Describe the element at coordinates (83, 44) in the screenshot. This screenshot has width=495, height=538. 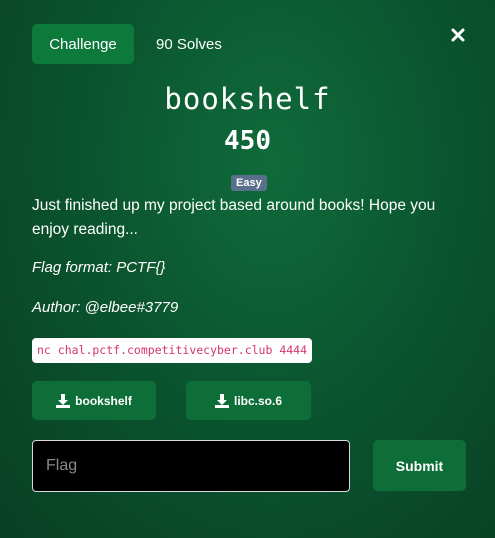
I see `tab-challenge: Challenge` at that location.